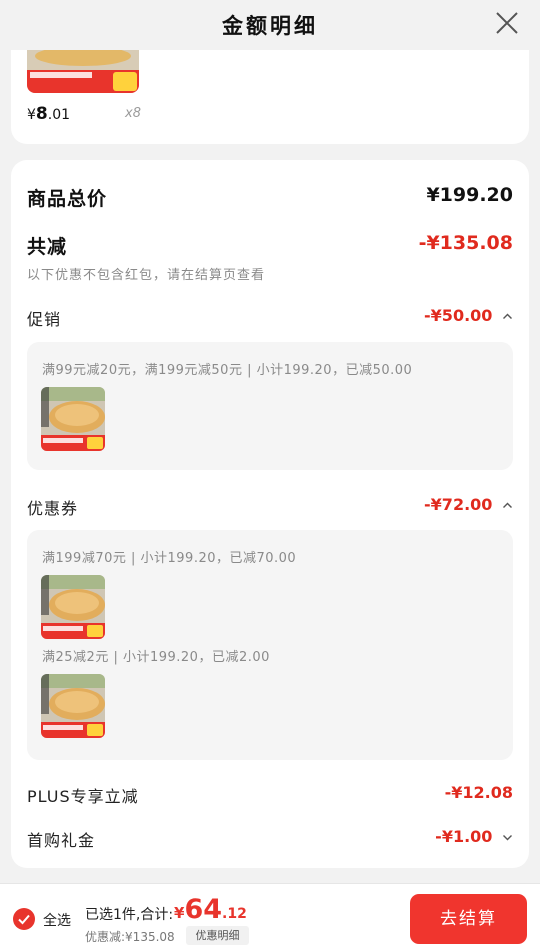 This screenshot has width=540, height=951. Describe the element at coordinates (468, 504) in the screenshot. I see `coupon-value: -¥72.00` at that location.